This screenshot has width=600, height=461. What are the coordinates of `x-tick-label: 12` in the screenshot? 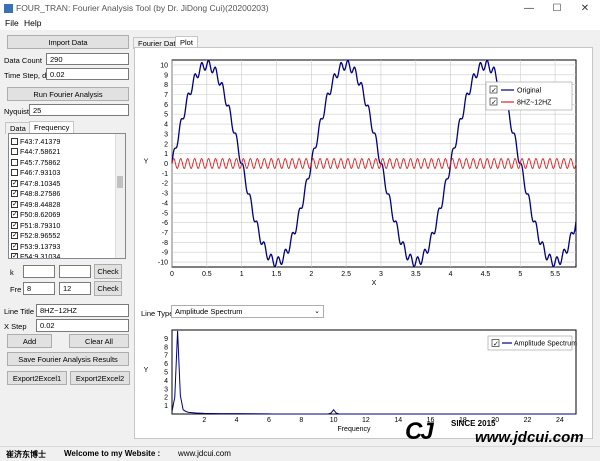 It's located at (366, 420).